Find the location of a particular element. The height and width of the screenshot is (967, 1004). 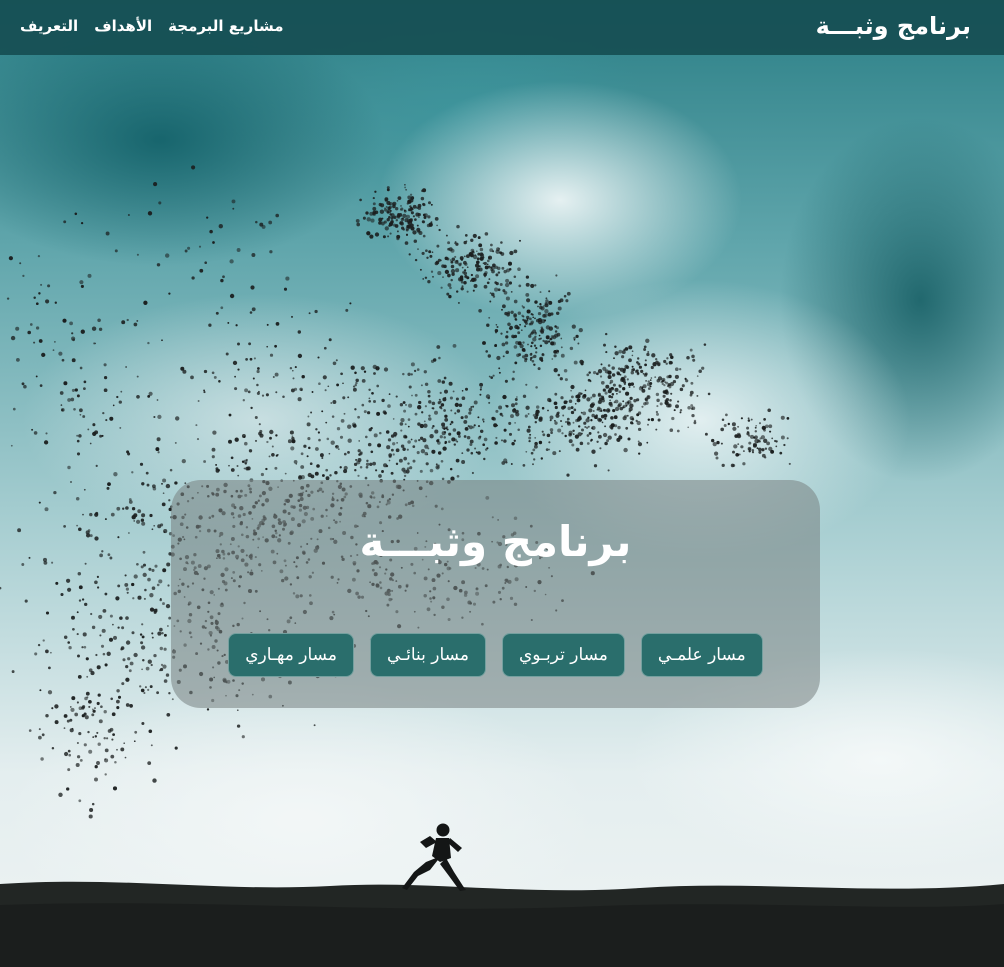

nav-link-goals: الأهداف is located at coordinates (123, 26).